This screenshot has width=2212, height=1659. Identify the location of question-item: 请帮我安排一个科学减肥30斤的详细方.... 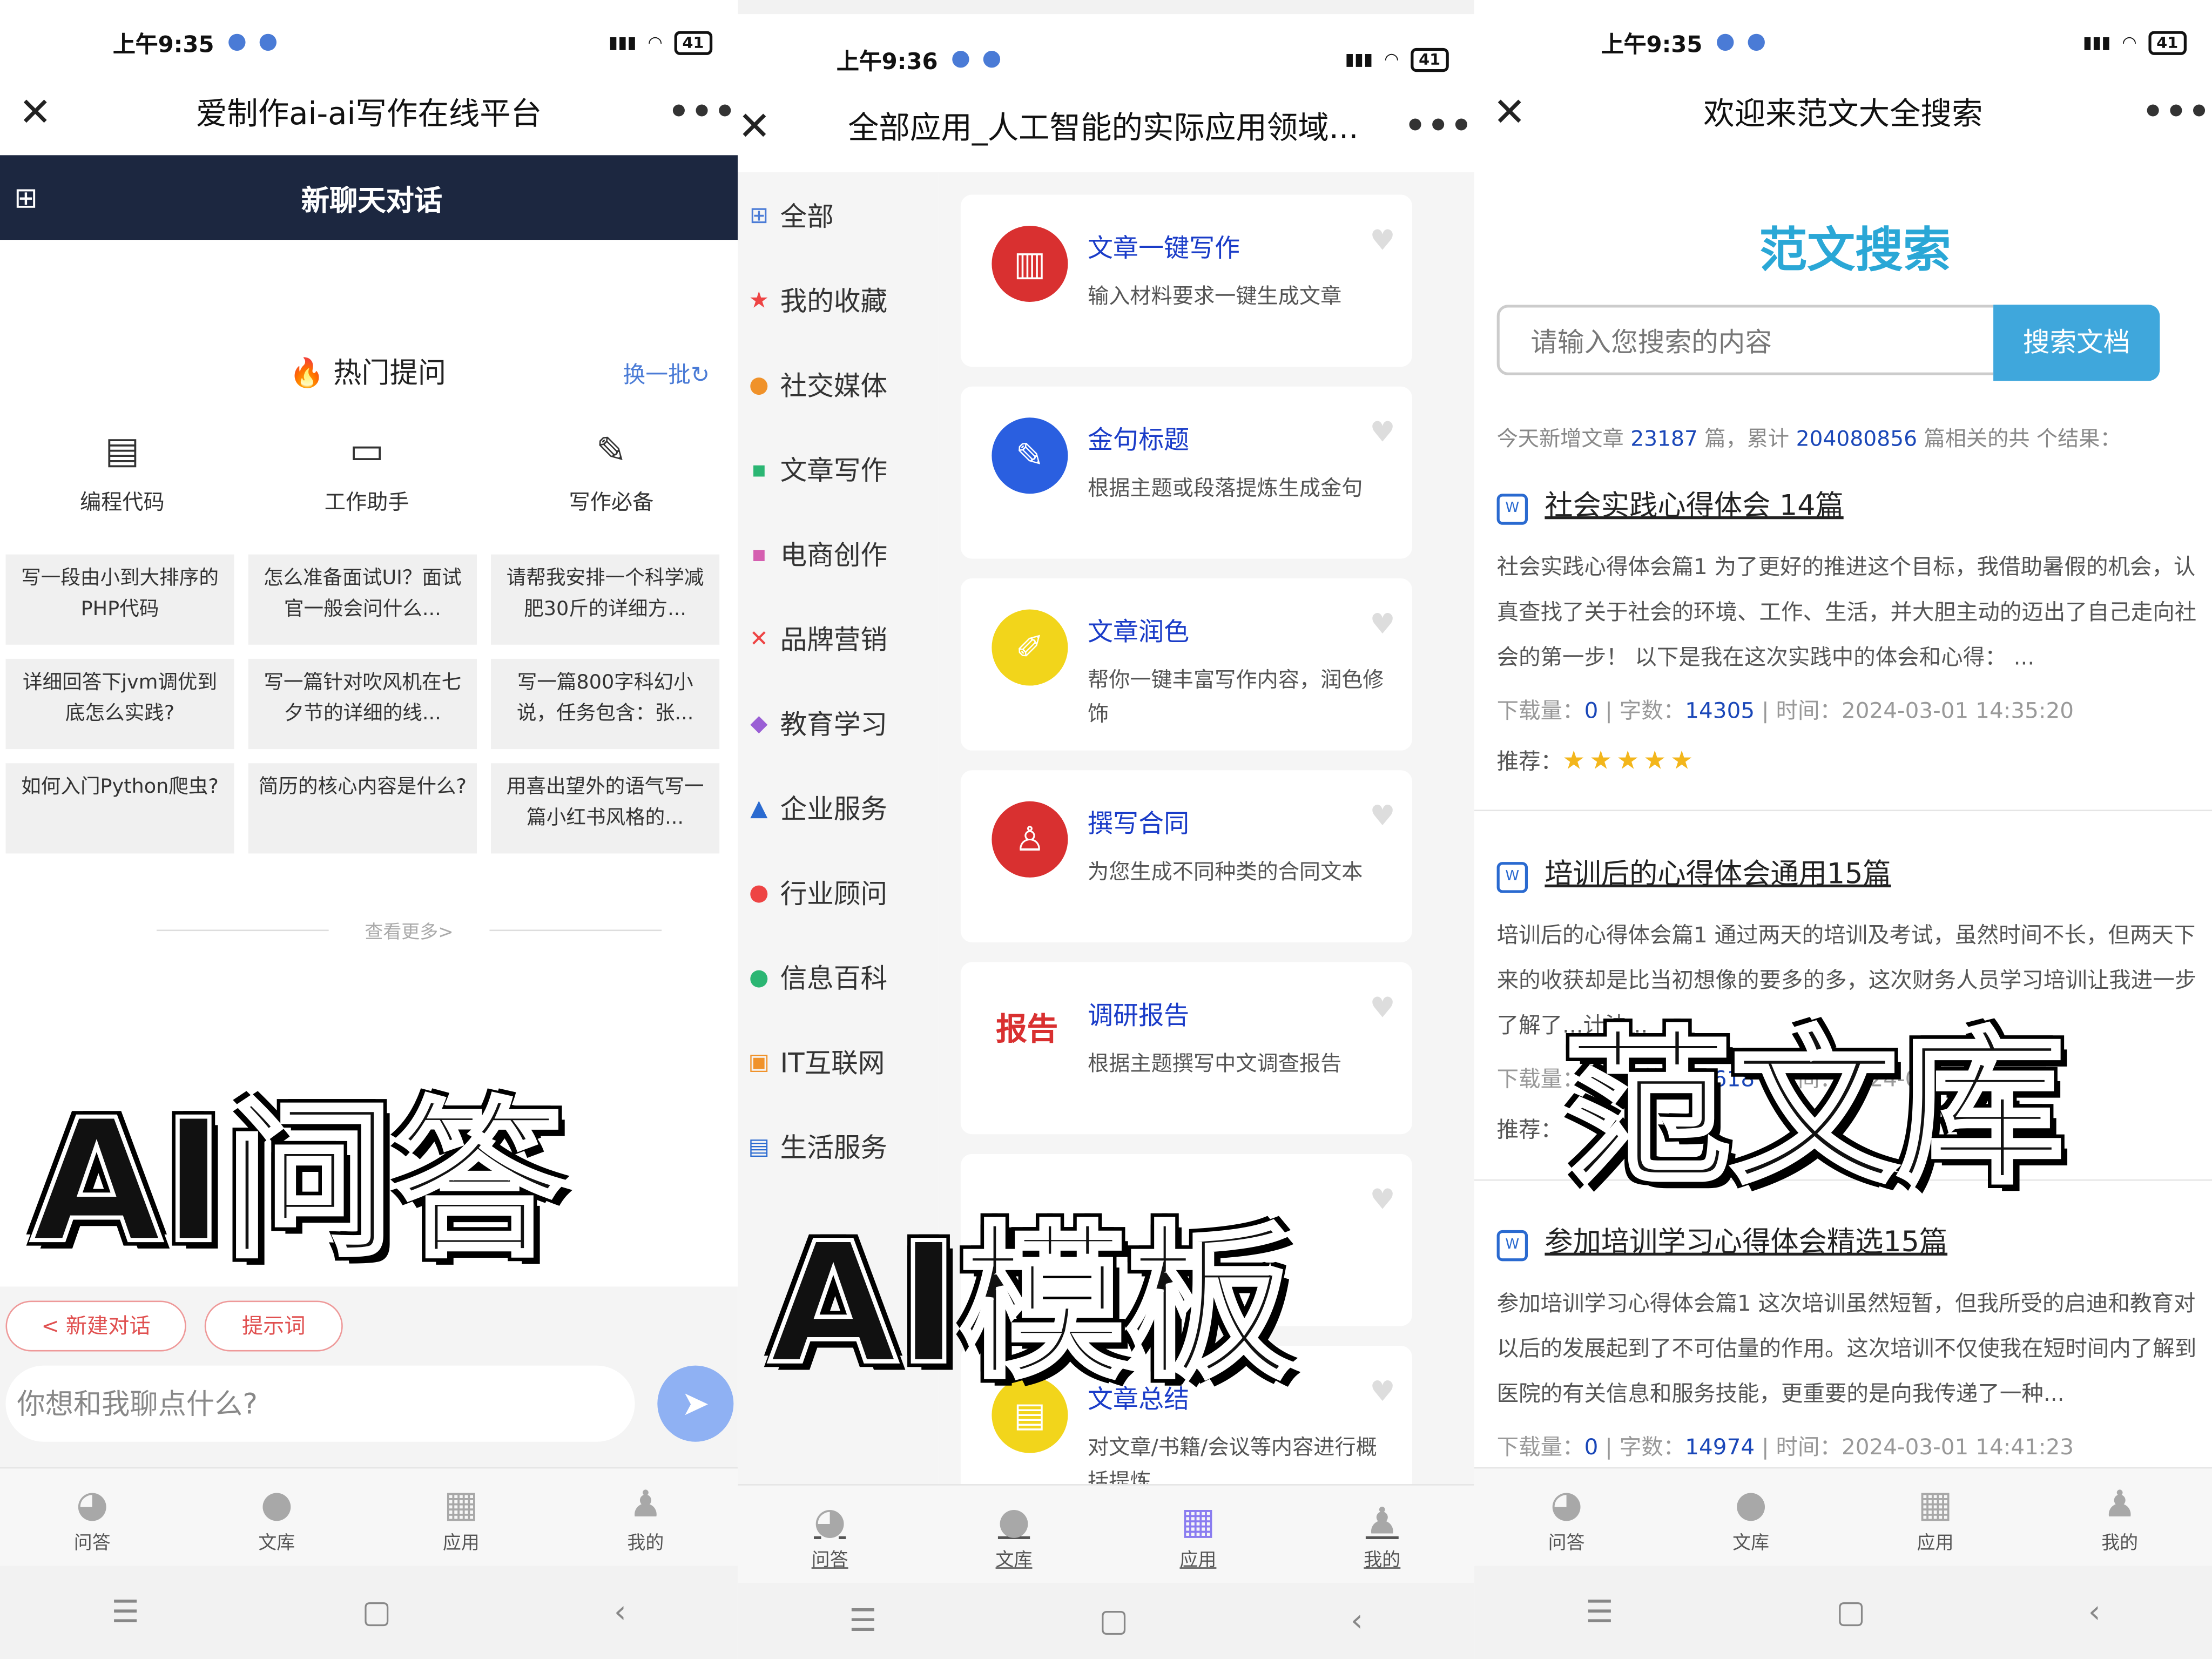
(605, 599).